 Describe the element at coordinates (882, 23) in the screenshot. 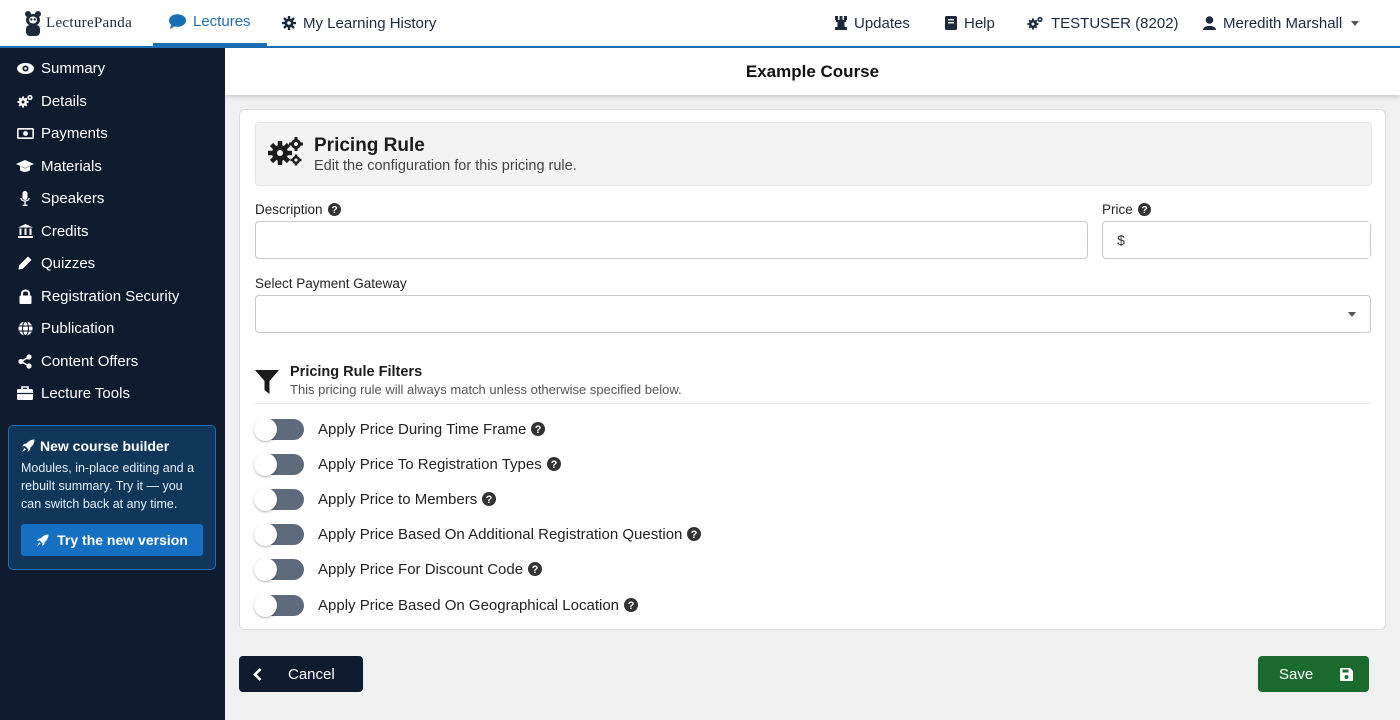

I see `nav-updates-label: Updates` at that location.